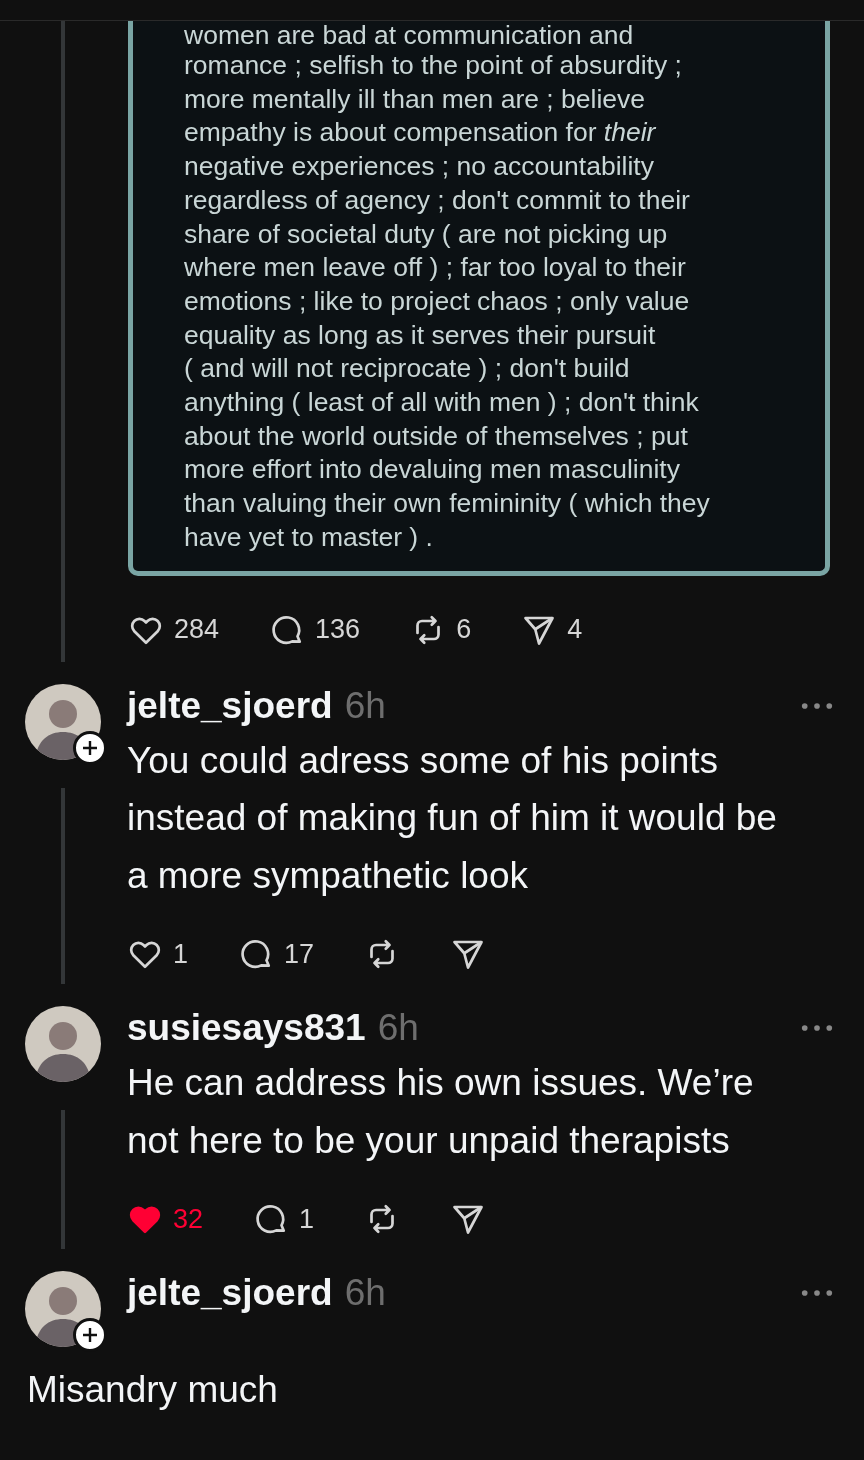  What do you see at coordinates (441, 1112) in the screenshot?
I see `reply-text: He can address his own issues. We’re not here to be your unpaid therapists` at bounding box center [441, 1112].